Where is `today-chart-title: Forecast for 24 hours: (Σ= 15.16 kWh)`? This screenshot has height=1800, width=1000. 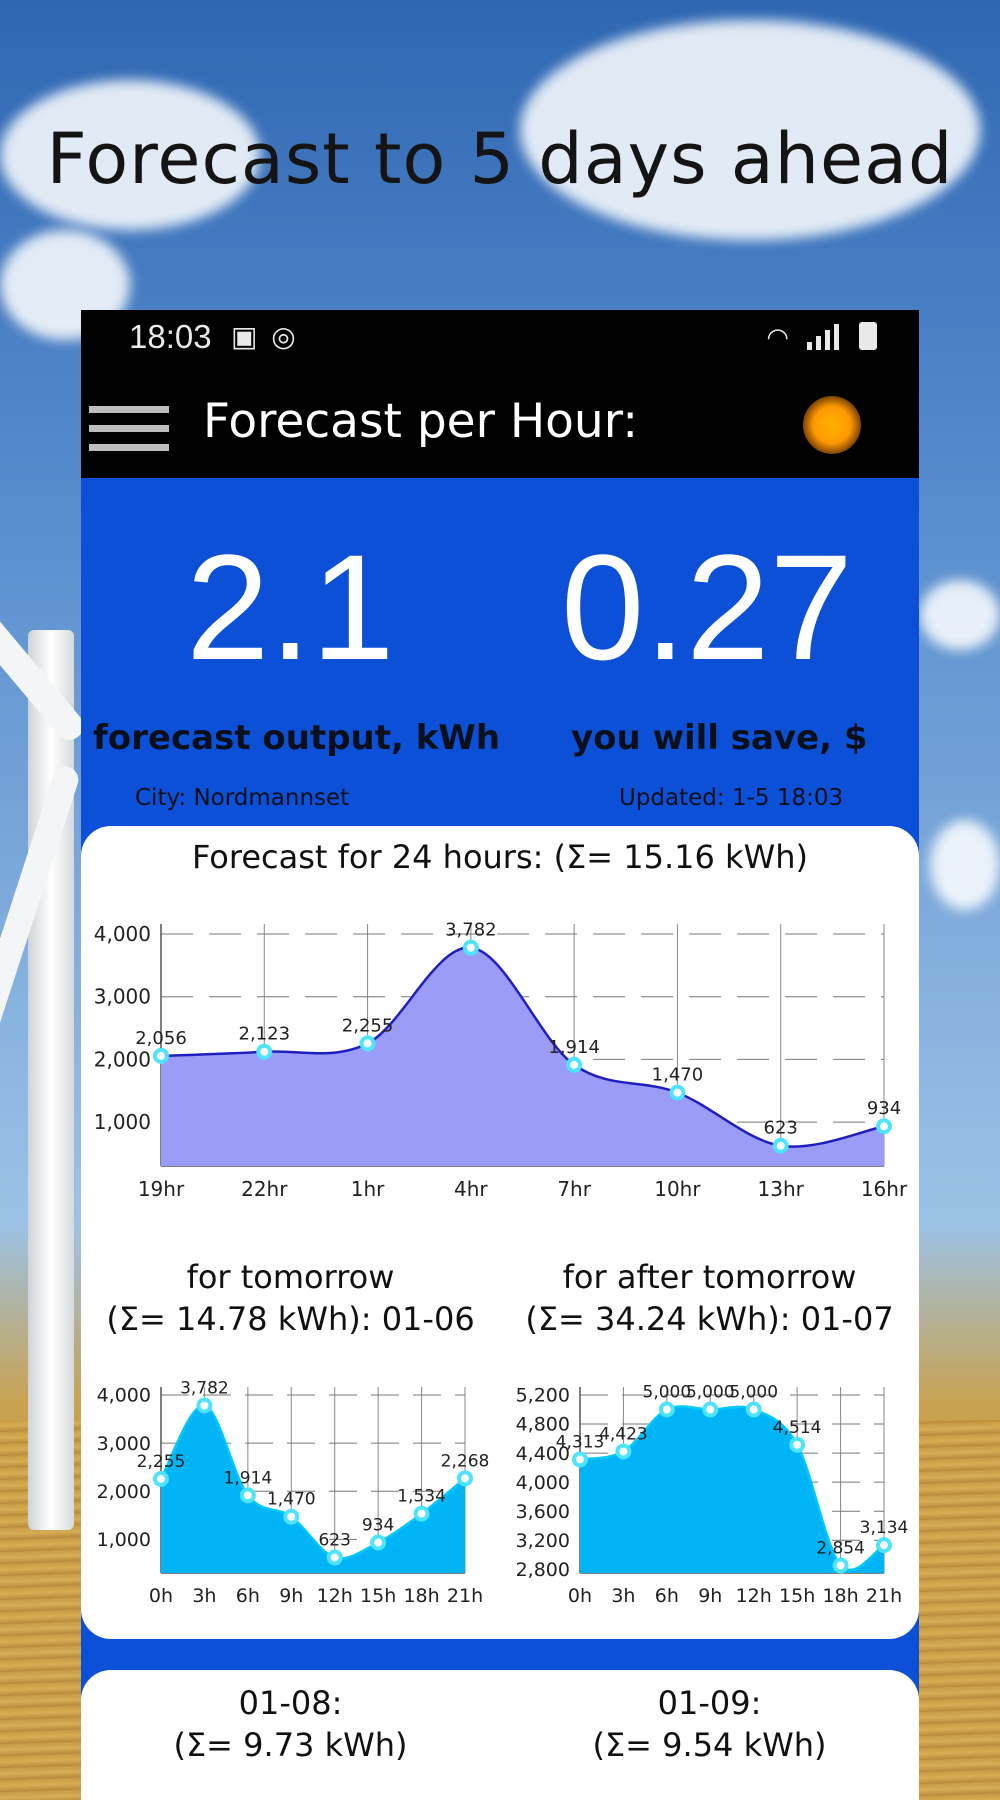 today-chart-title: Forecast for 24 hours: (Σ= 15.16 kWh) is located at coordinates (500, 857).